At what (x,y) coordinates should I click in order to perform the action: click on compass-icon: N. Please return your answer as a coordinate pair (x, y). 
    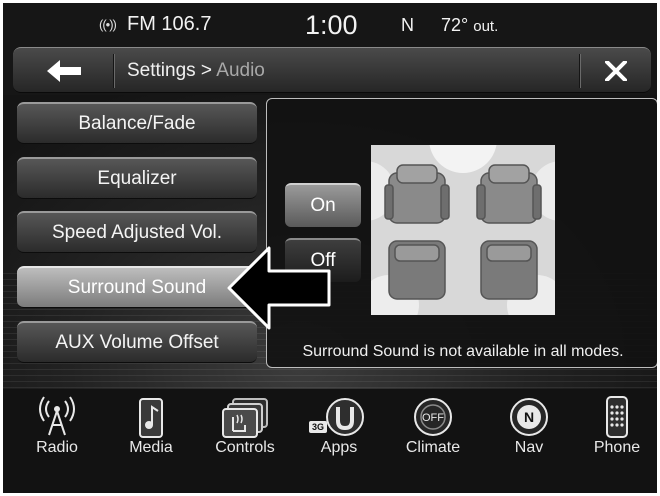
    Looking at the image, I should click on (529, 417).